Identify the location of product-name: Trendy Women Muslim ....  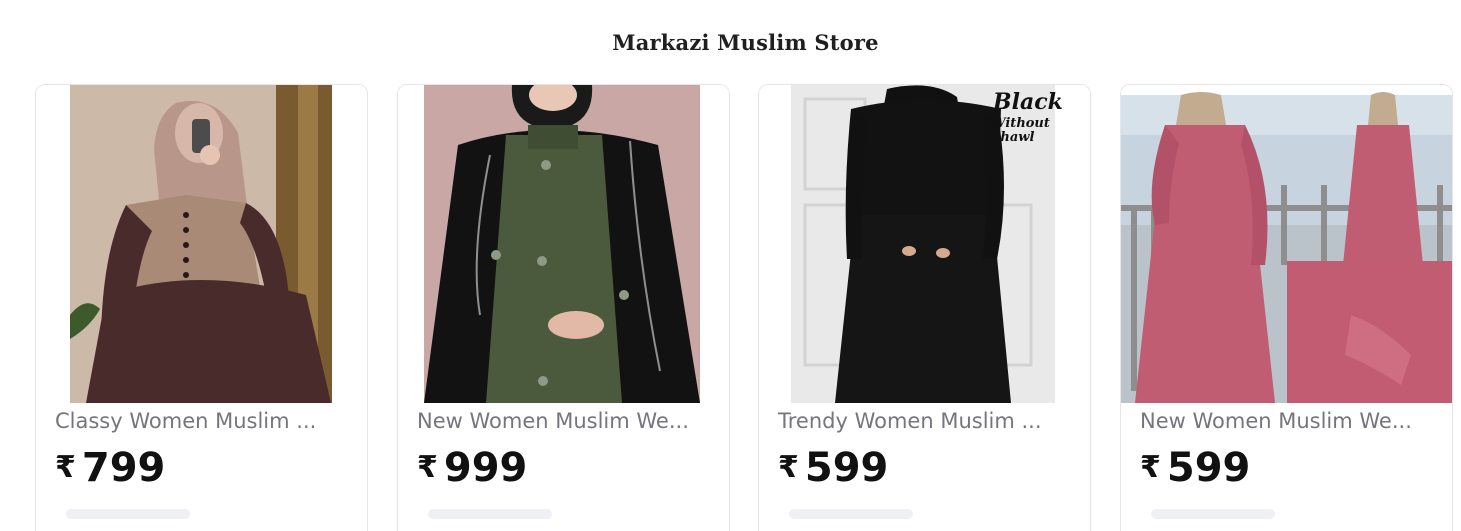
(928, 421).